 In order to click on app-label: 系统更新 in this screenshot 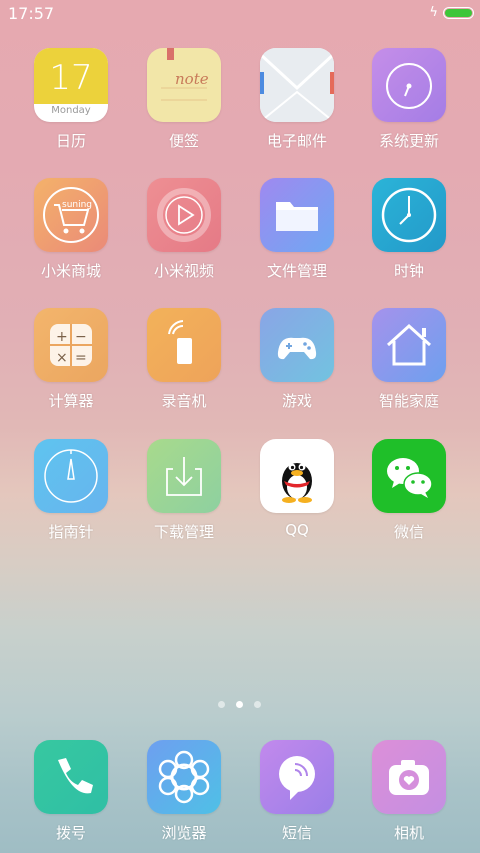, I will do `click(408, 141)`.